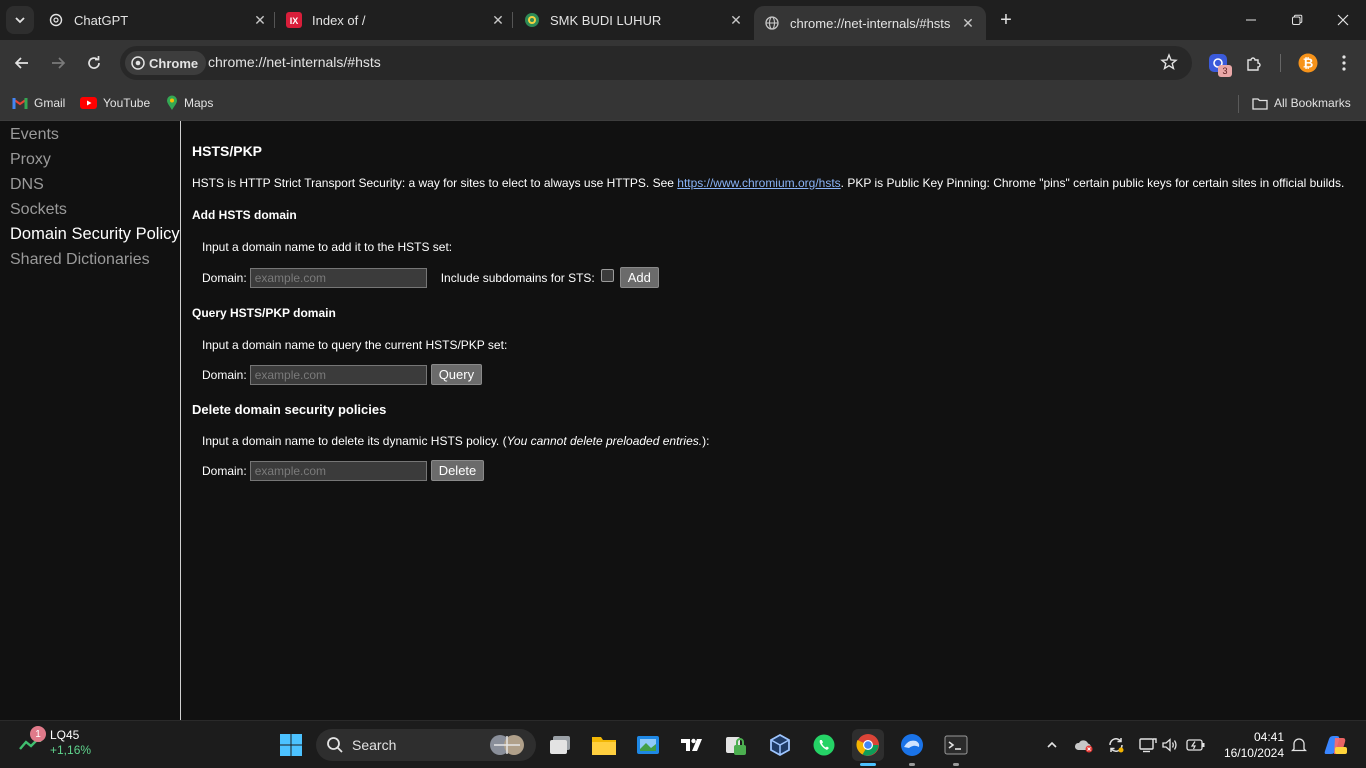 Image resolution: width=1366 pixels, height=768 pixels. What do you see at coordinates (65, 735) in the screenshot?
I see `stock-name: LQ45` at bounding box center [65, 735].